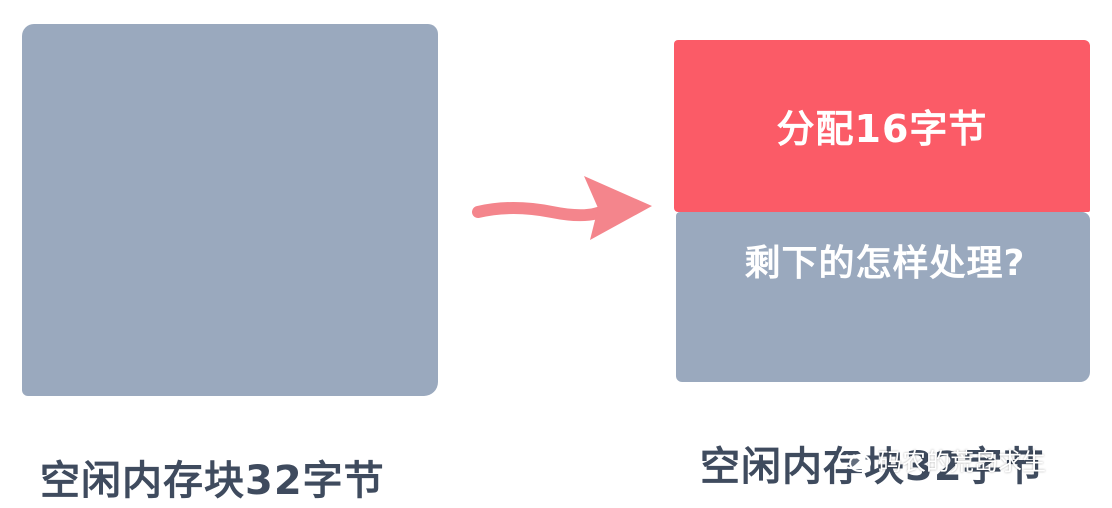 Image resolution: width=1112 pixels, height=508 pixels. Describe the element at coordinates (962, 462) in the screenshot. I see `watermark-text: 码农的荒岛求生` at that location.